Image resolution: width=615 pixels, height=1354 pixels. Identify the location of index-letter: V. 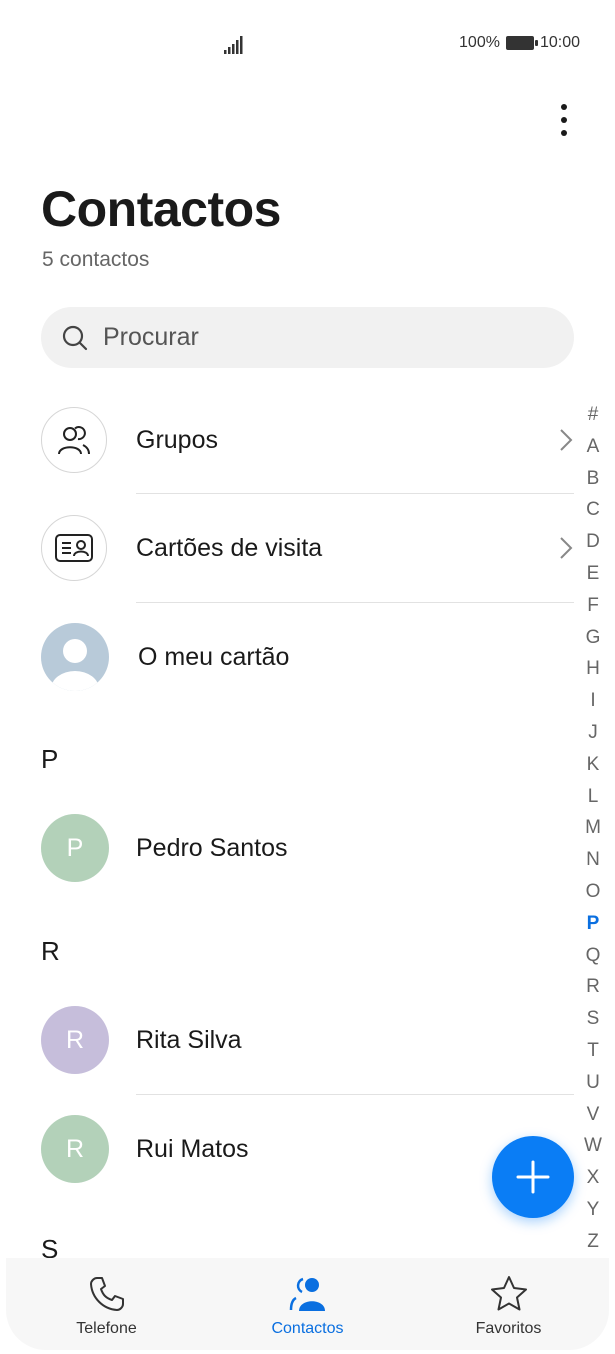
(593, 1115).